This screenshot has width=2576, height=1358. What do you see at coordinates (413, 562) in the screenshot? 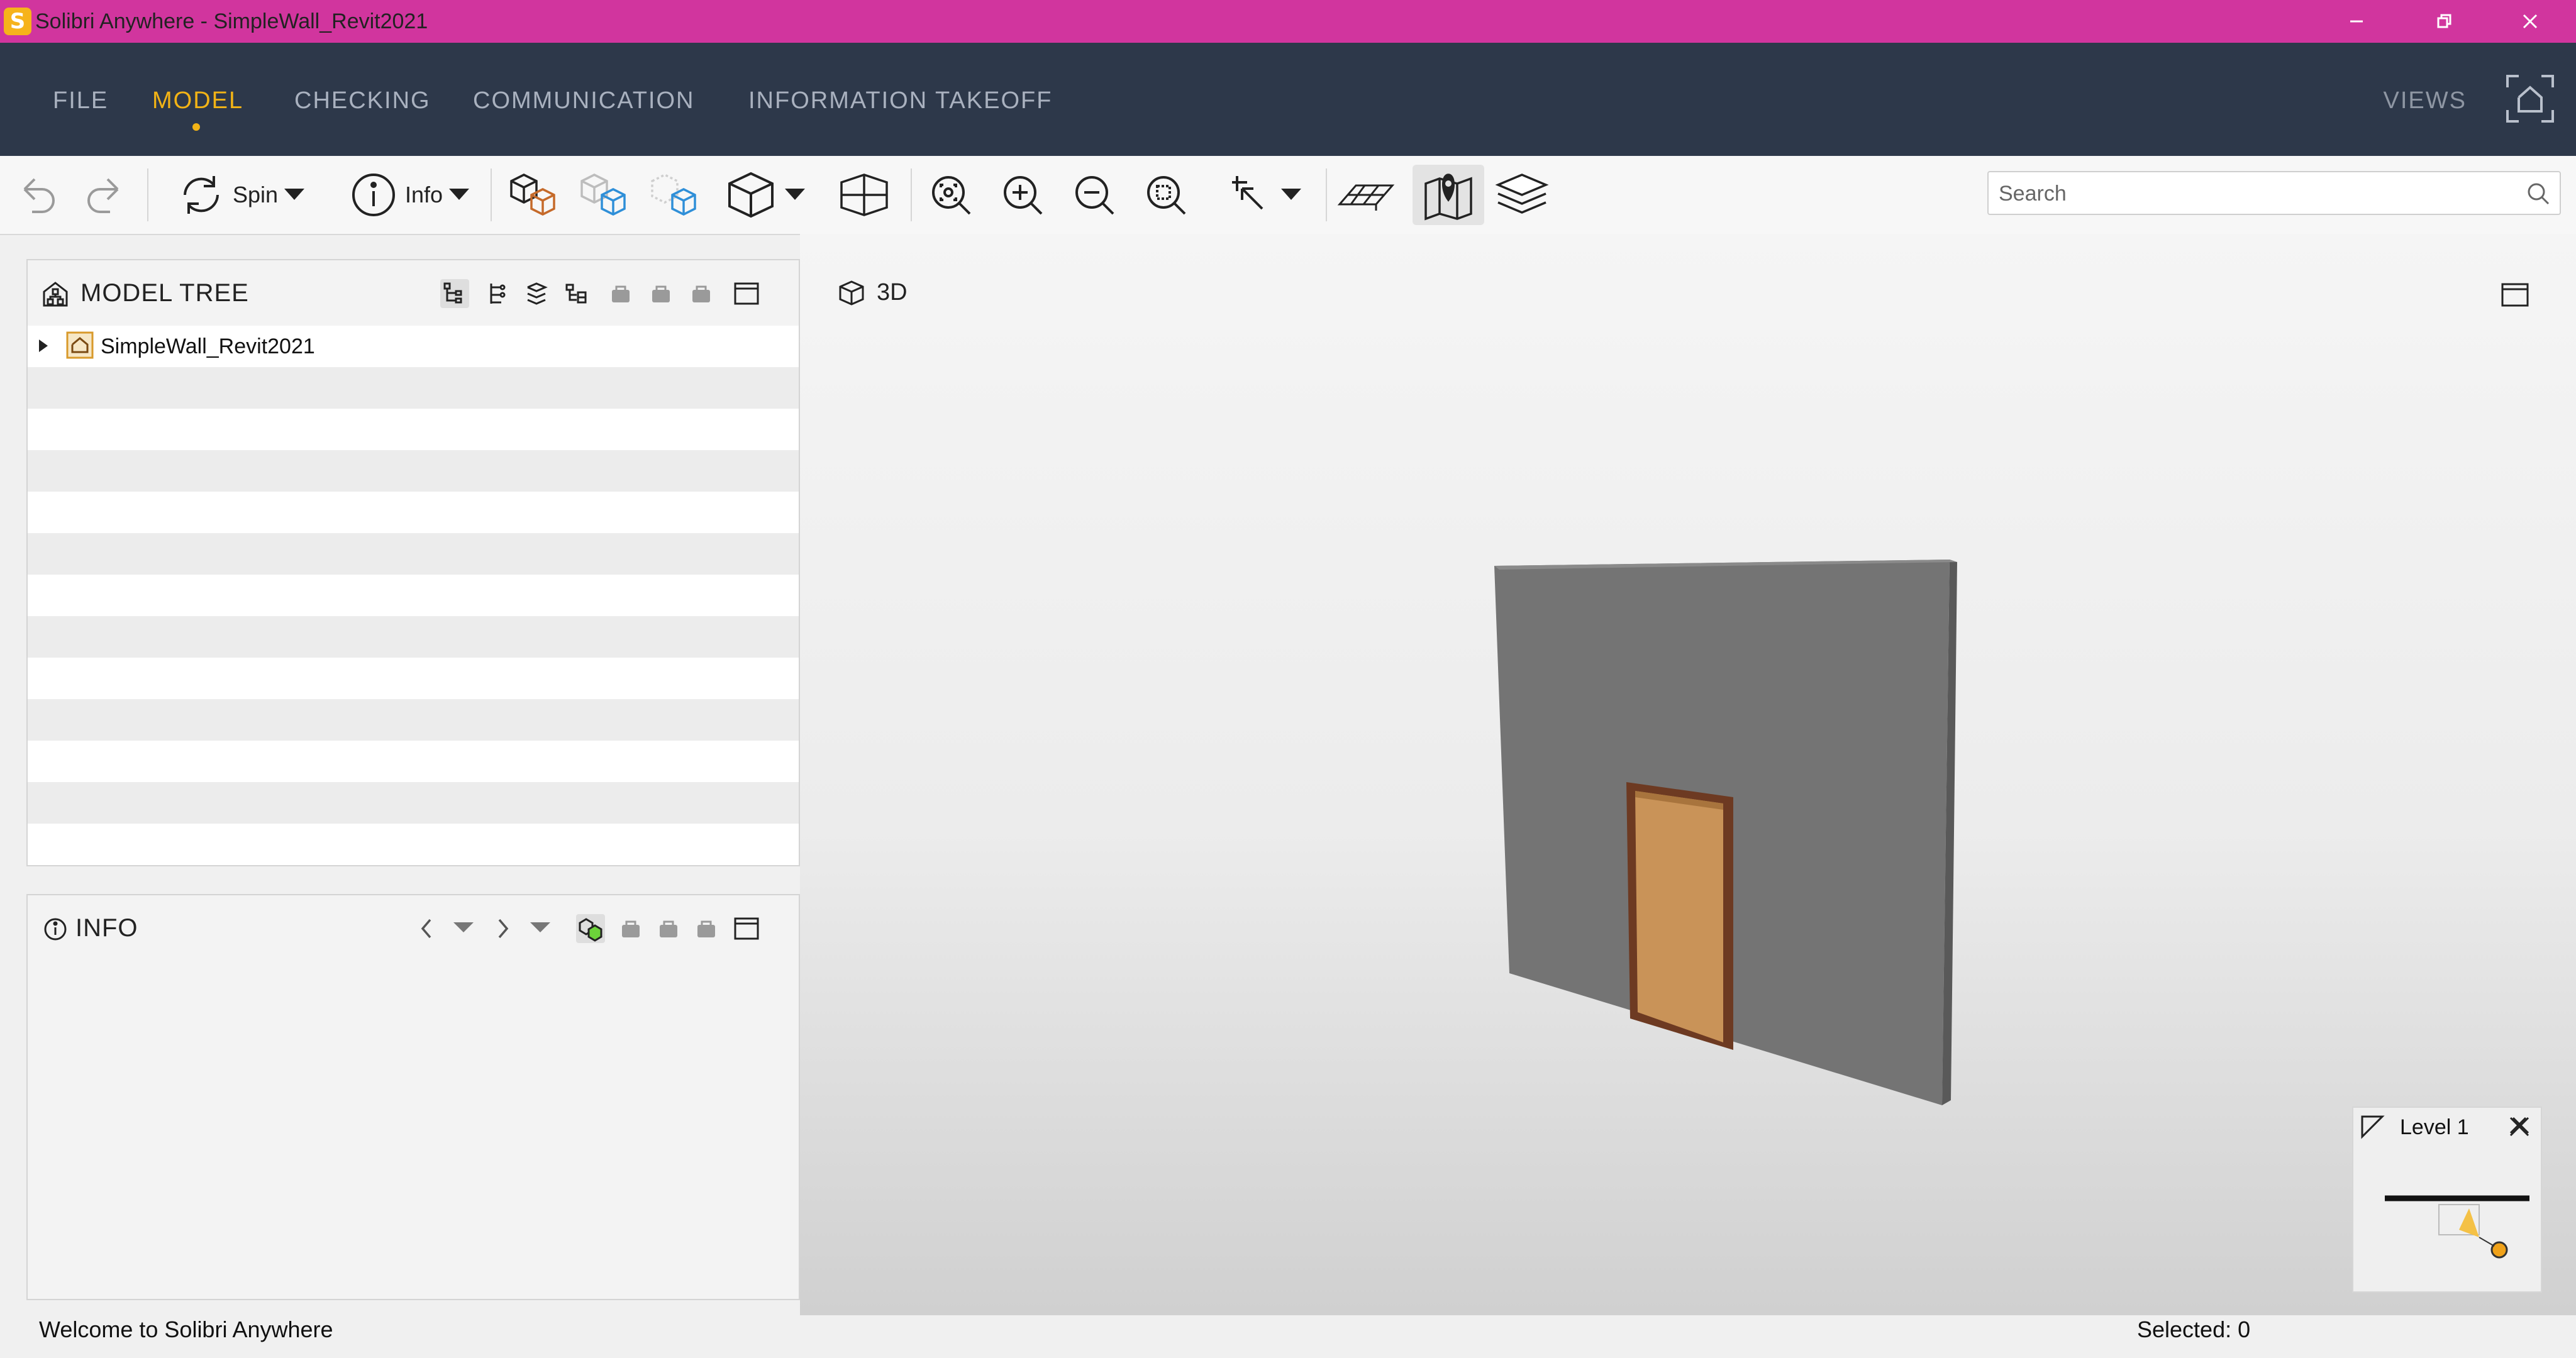
I see `model-tree-panel: MODEL TREE SimpleWall_Revit2021` at bounding box center [413, 562].